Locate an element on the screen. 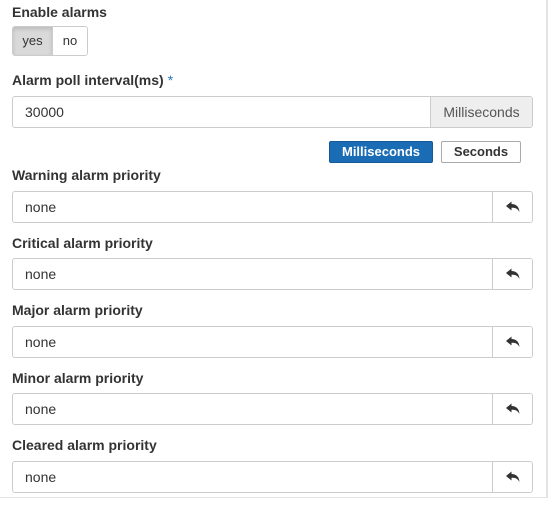 The height and width of the screenshot is (513, 549). poll-interval-label: Alarm poll interval(ms) * is located at coordinates (92, 80).